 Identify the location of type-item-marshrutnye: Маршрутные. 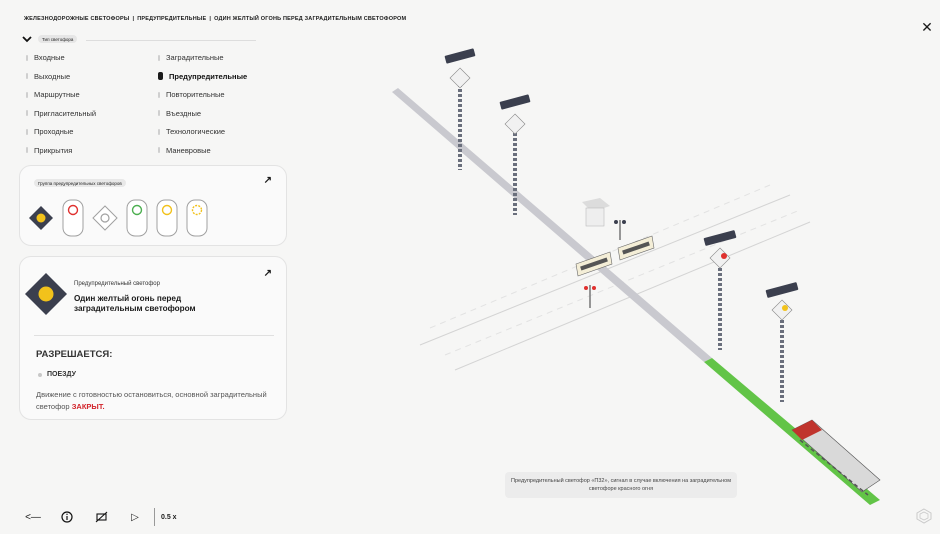
(92, 94).